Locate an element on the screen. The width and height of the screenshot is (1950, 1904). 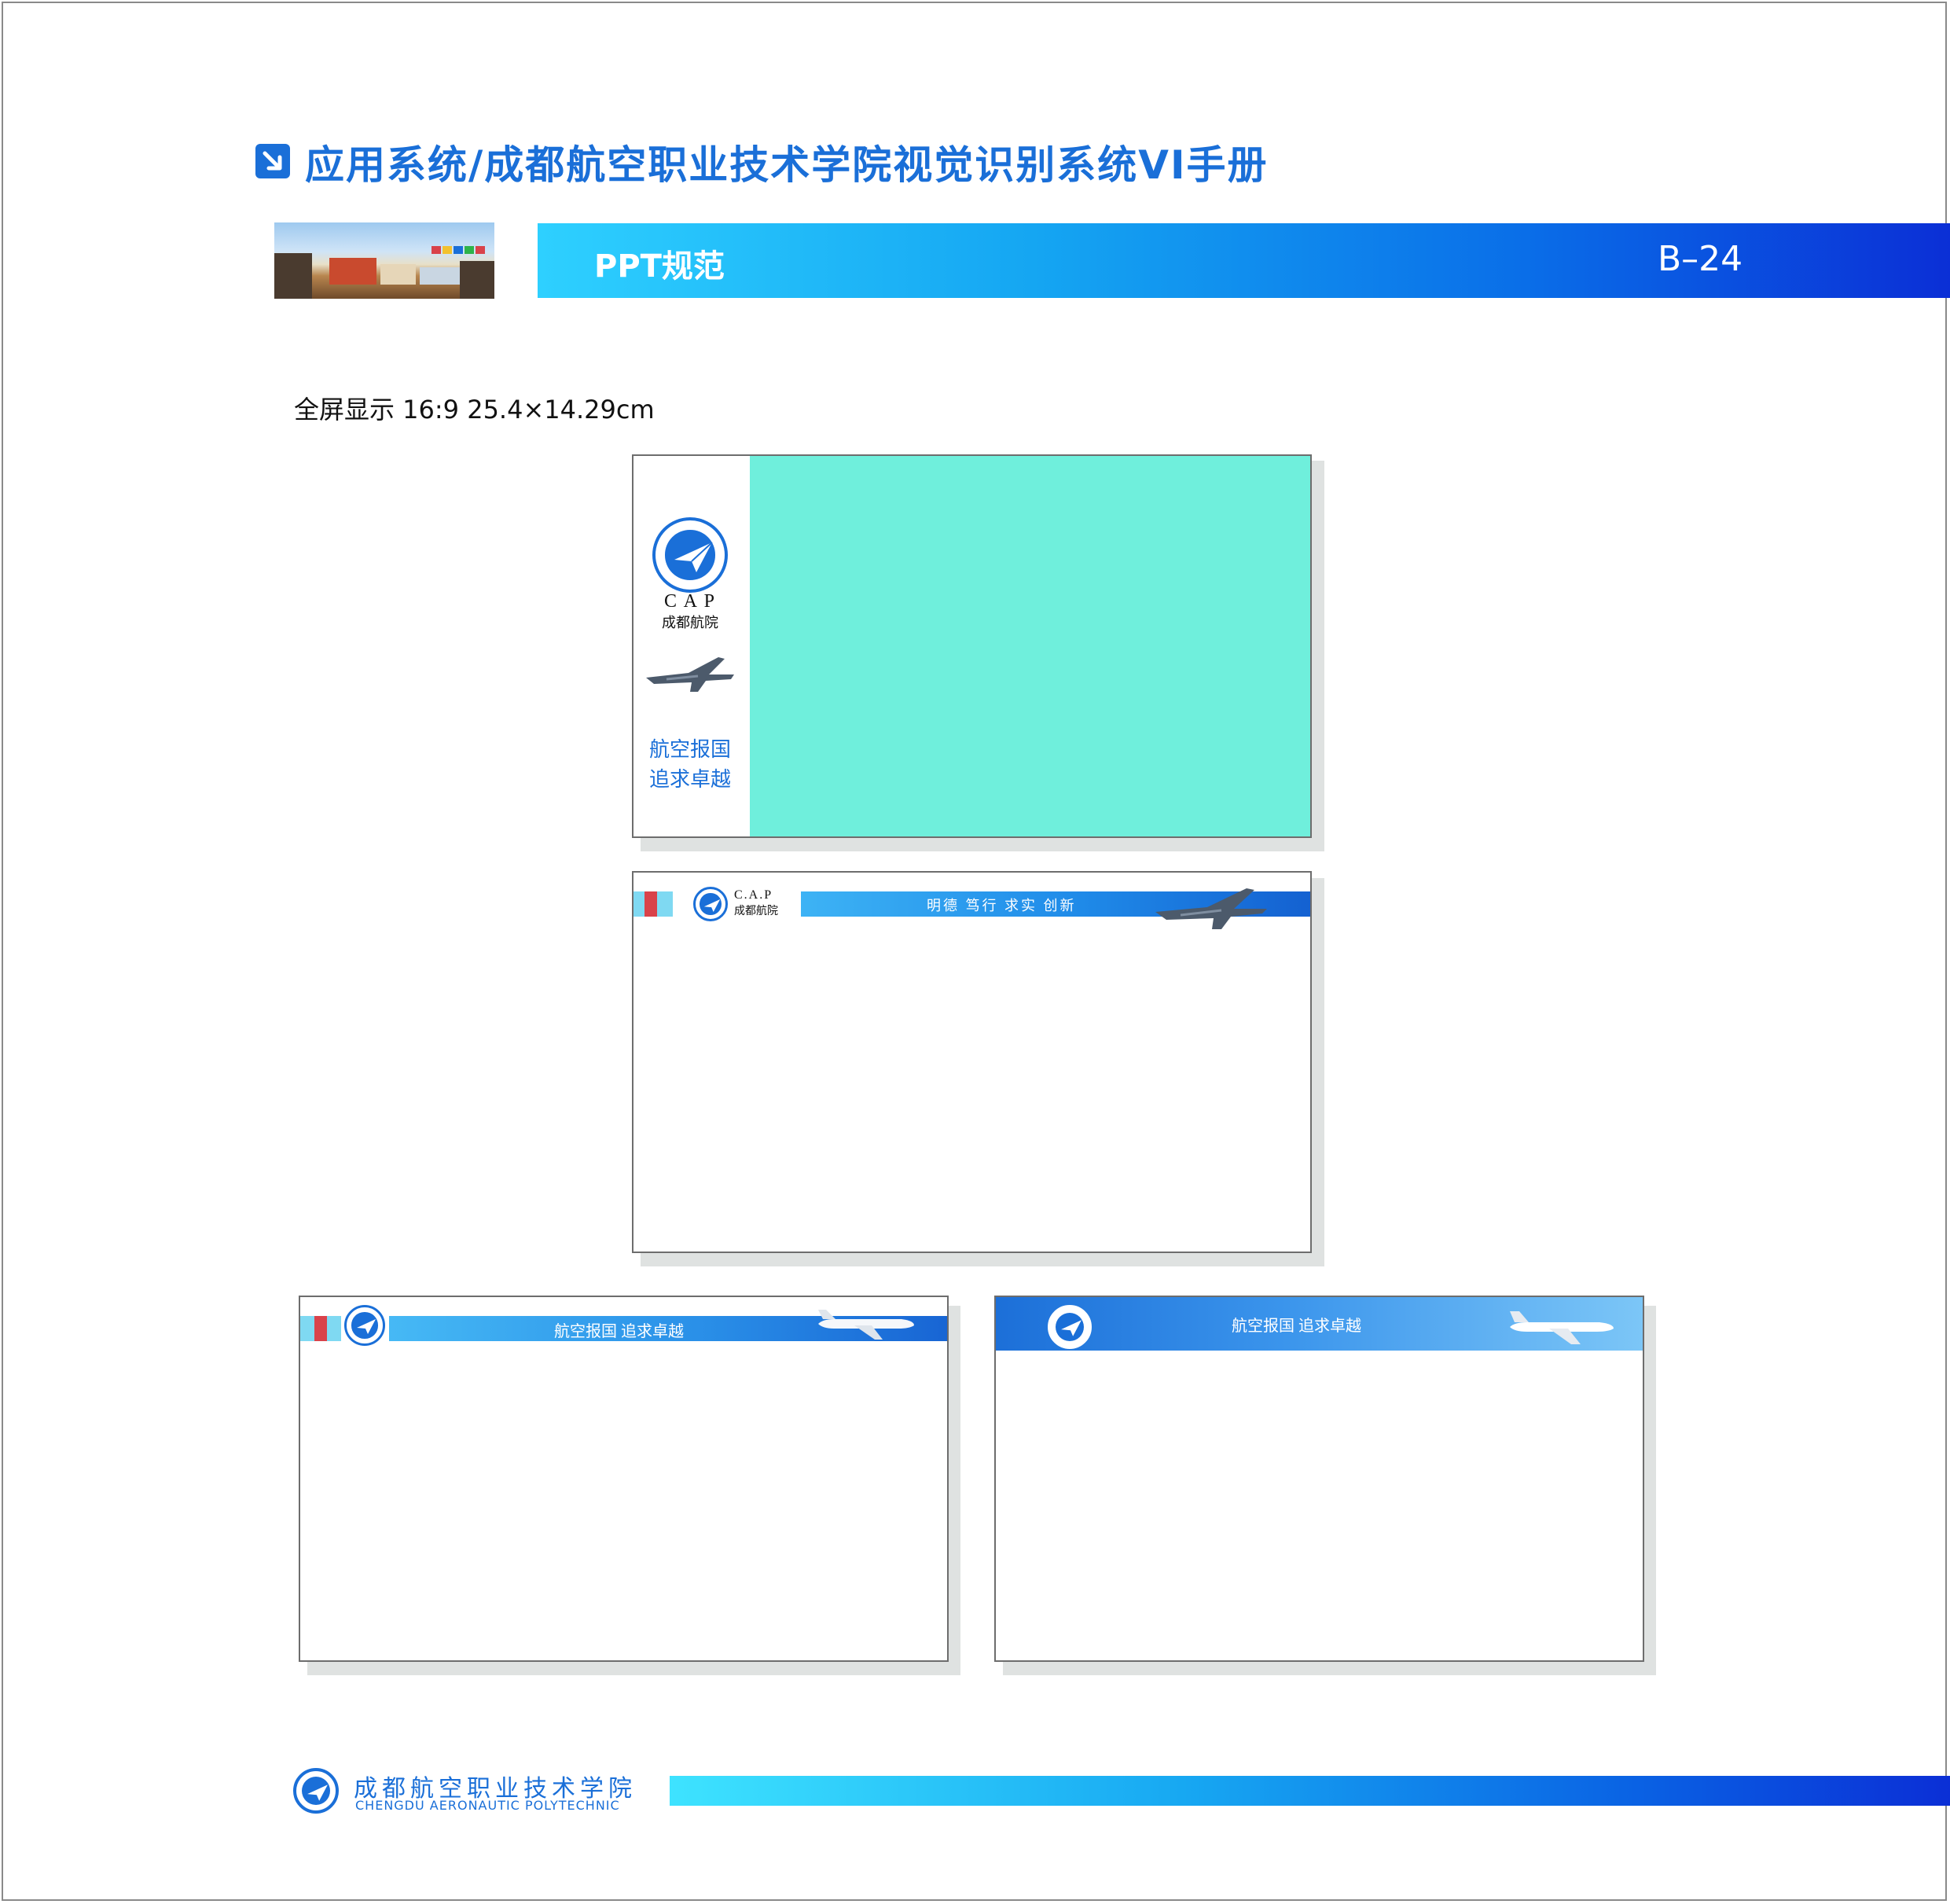
slogan-line-2: 追求卓越 is located at coordinates (690, 780).